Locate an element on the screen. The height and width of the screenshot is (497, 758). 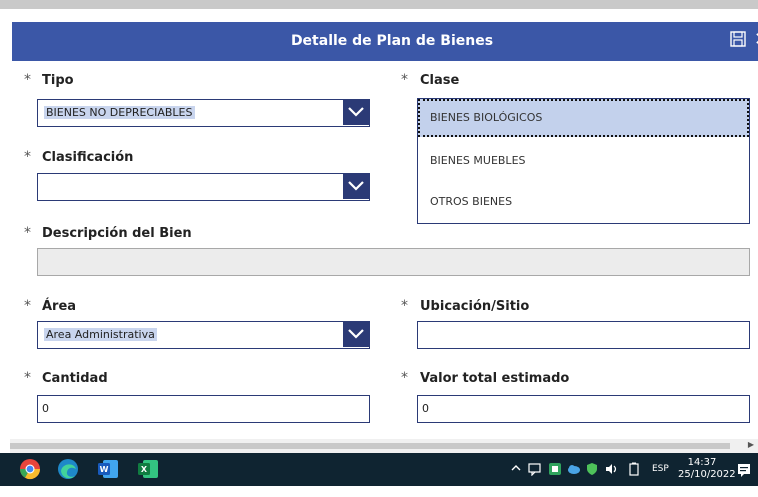
form-title: Detalle de Plan de Bienes is located at coordinates (392, 41).